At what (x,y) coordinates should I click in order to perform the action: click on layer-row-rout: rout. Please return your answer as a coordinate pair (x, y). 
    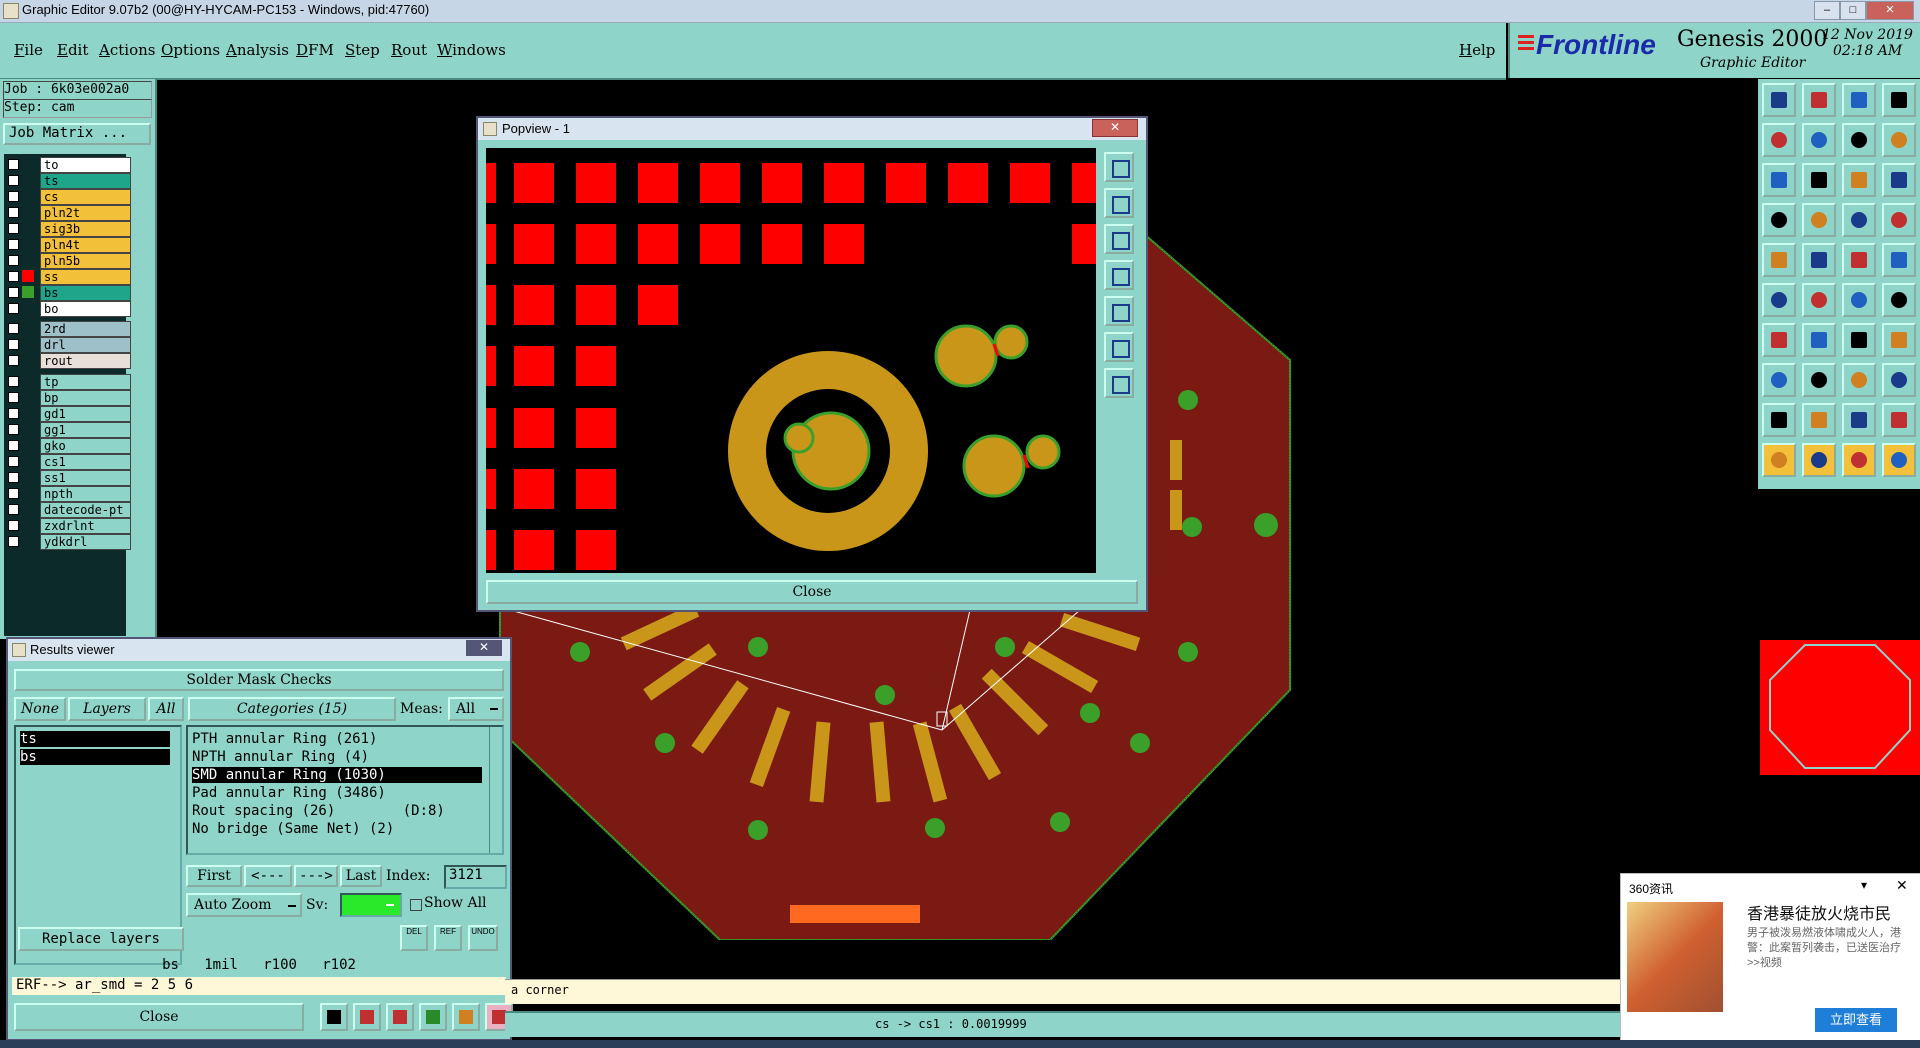
    Looking at the image, I should click on (69, 361).